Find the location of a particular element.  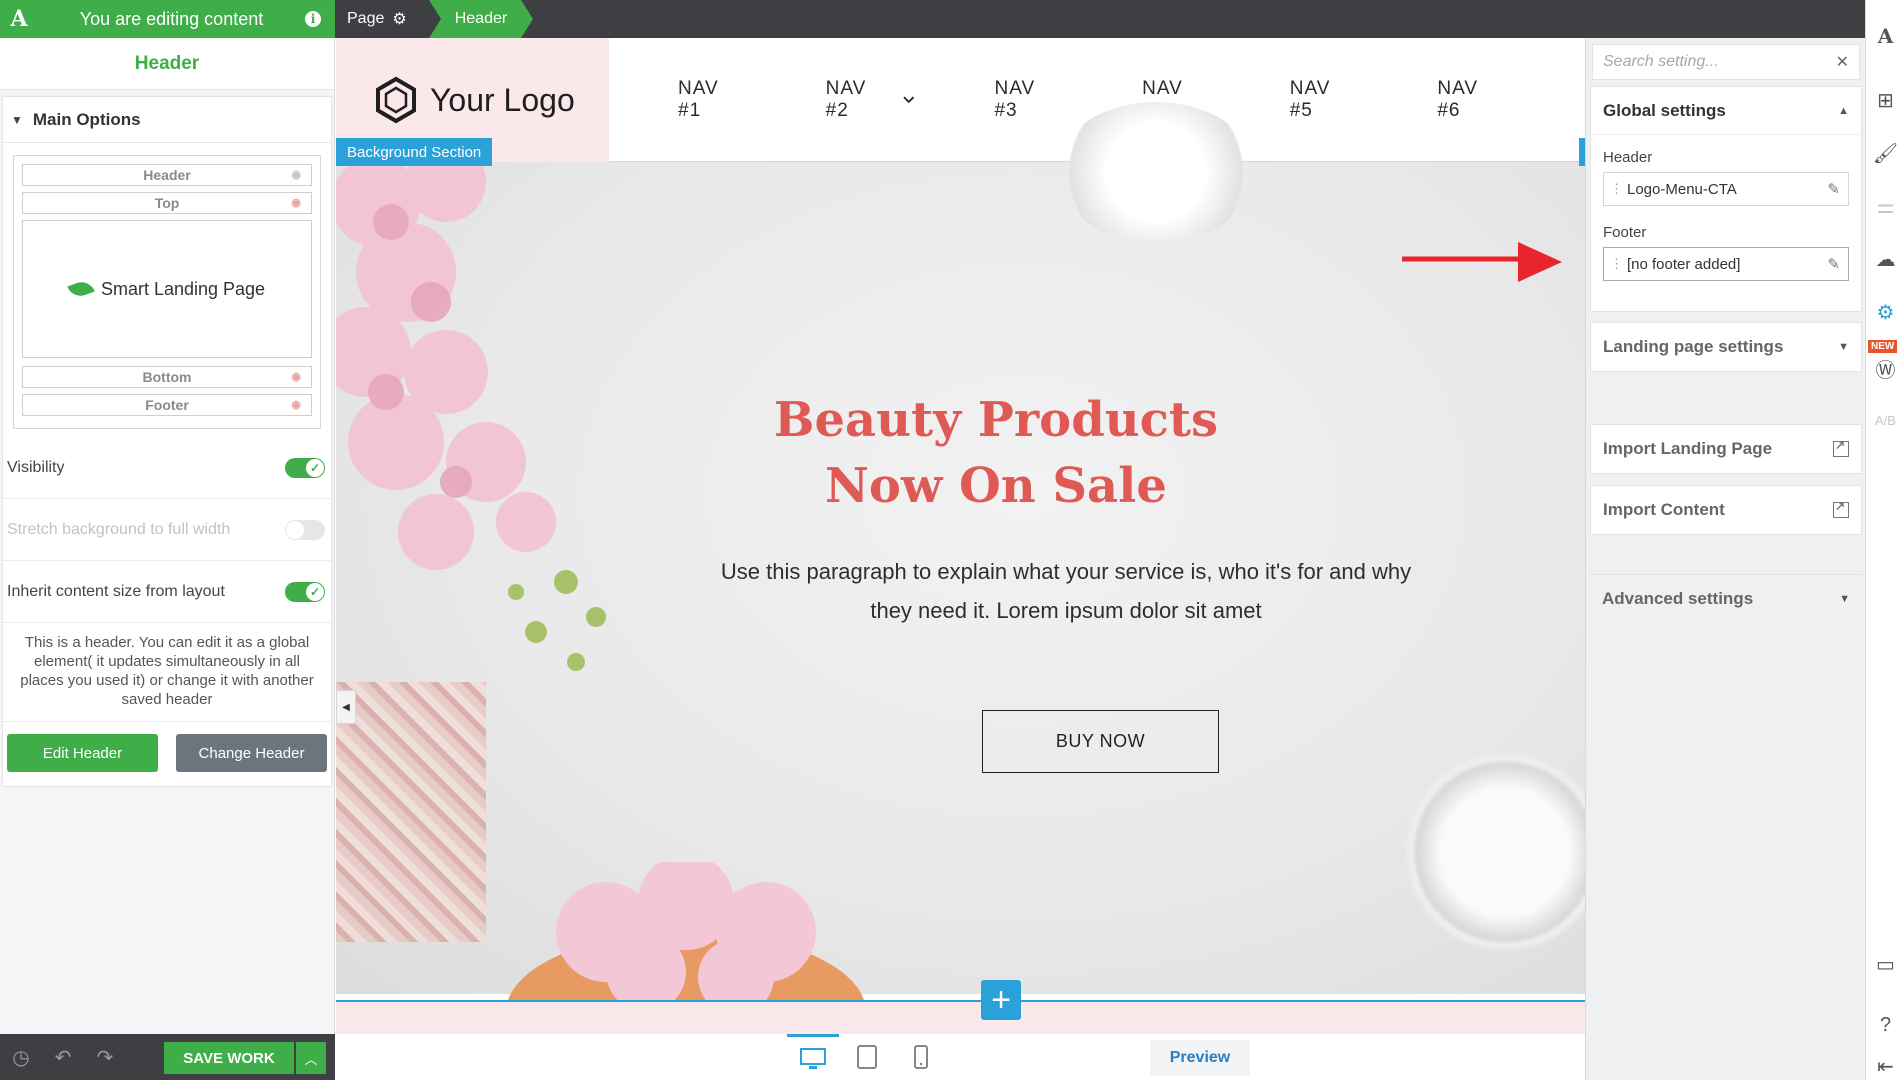

header-template-value: Logo-Menu-CTA is located at coordinates (1682, 189).